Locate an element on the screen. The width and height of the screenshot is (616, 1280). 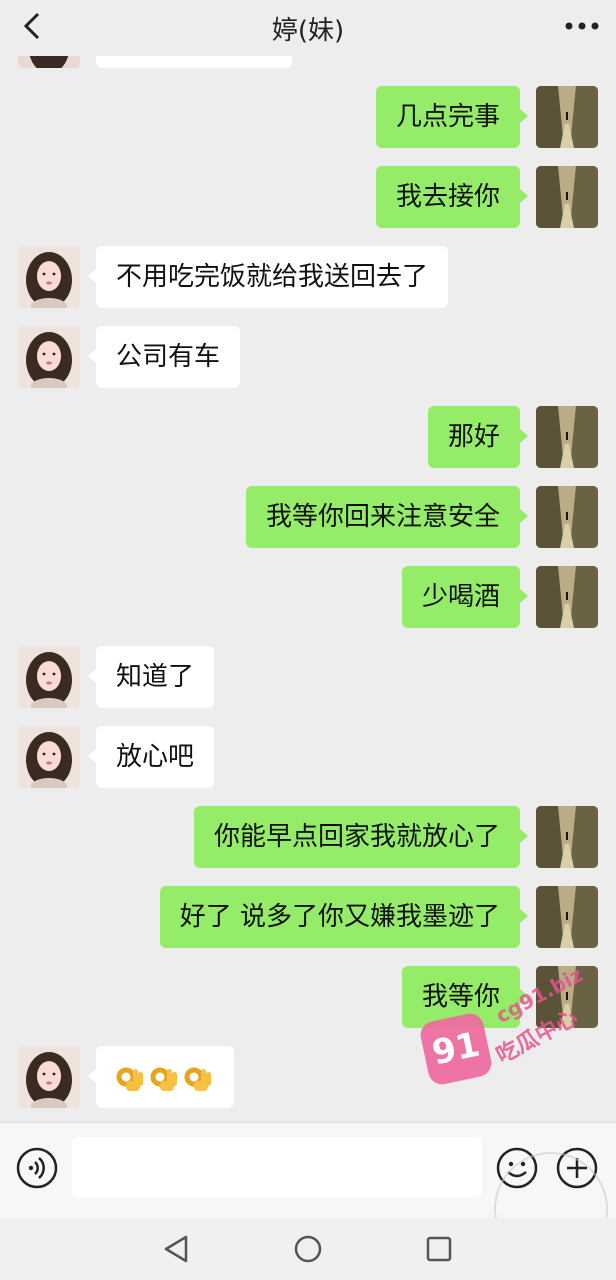
more-button is located at coordinates (582, 26).